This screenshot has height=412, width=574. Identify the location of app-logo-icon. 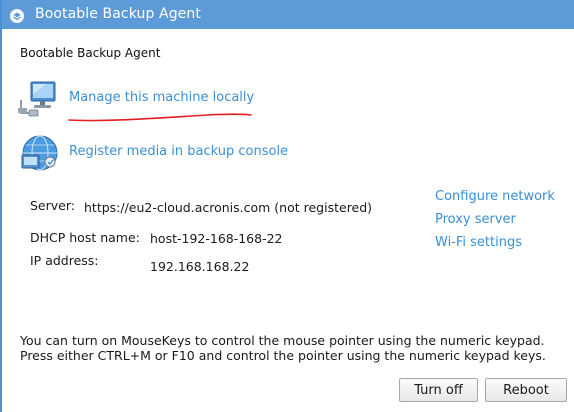
(17, 15).